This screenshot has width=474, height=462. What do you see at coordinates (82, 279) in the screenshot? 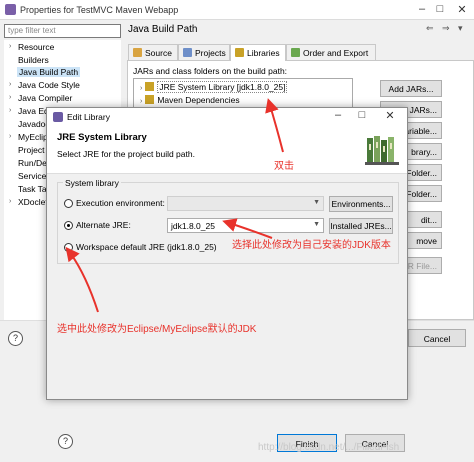
I see `annotation-arrow-workspace-default` at bounding box center [82, 279].